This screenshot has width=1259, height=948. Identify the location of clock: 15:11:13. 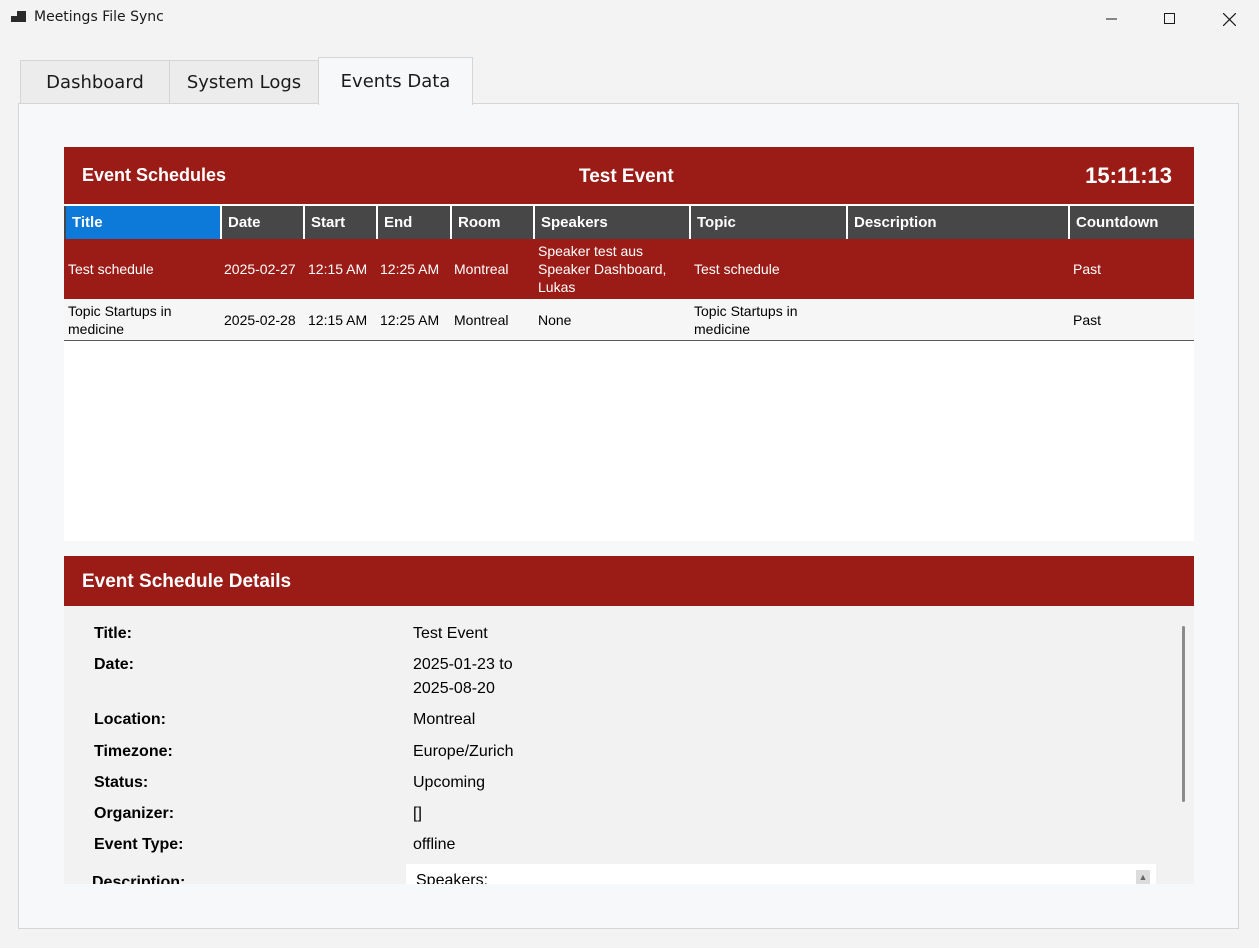
(1128, 175).